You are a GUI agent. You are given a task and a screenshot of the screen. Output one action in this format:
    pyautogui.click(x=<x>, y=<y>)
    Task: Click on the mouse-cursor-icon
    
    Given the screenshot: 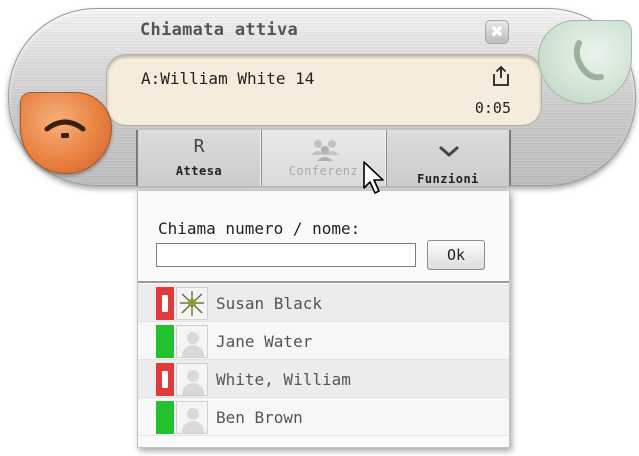 What is the action you would take?
    pyautogui.click(x=373, y=177)
    